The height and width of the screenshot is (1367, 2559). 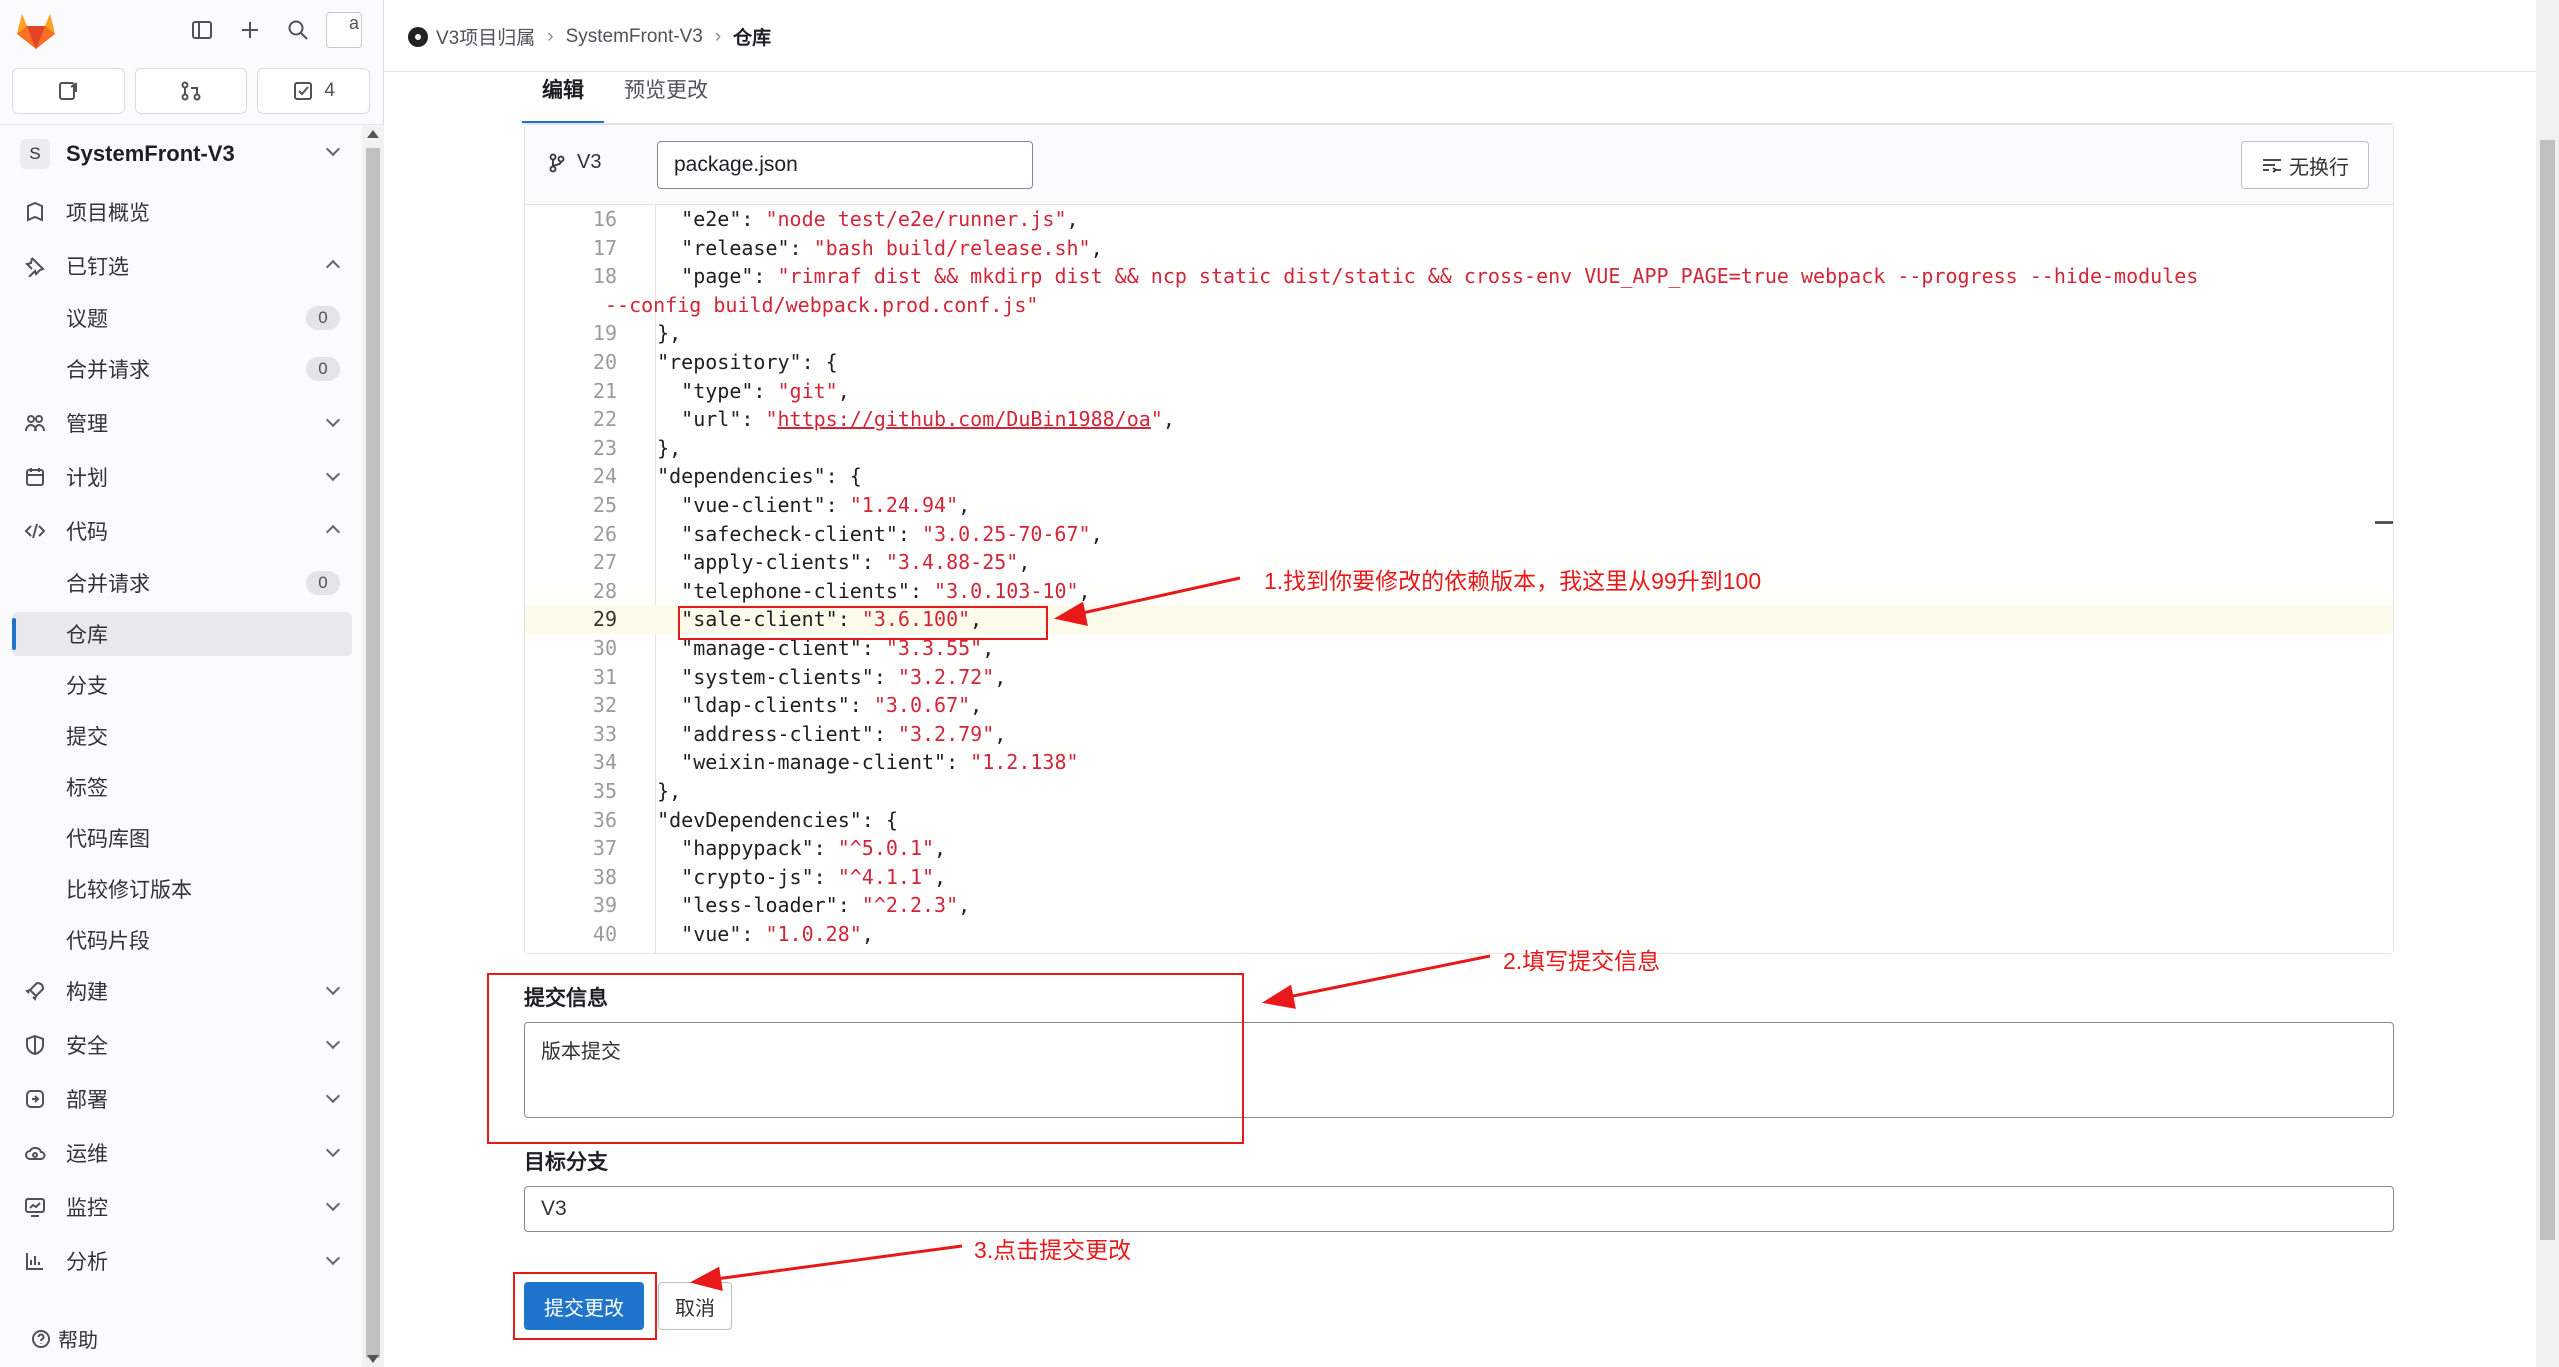 I want to click on code-line: 35 },, so click(x=1459, y=791).